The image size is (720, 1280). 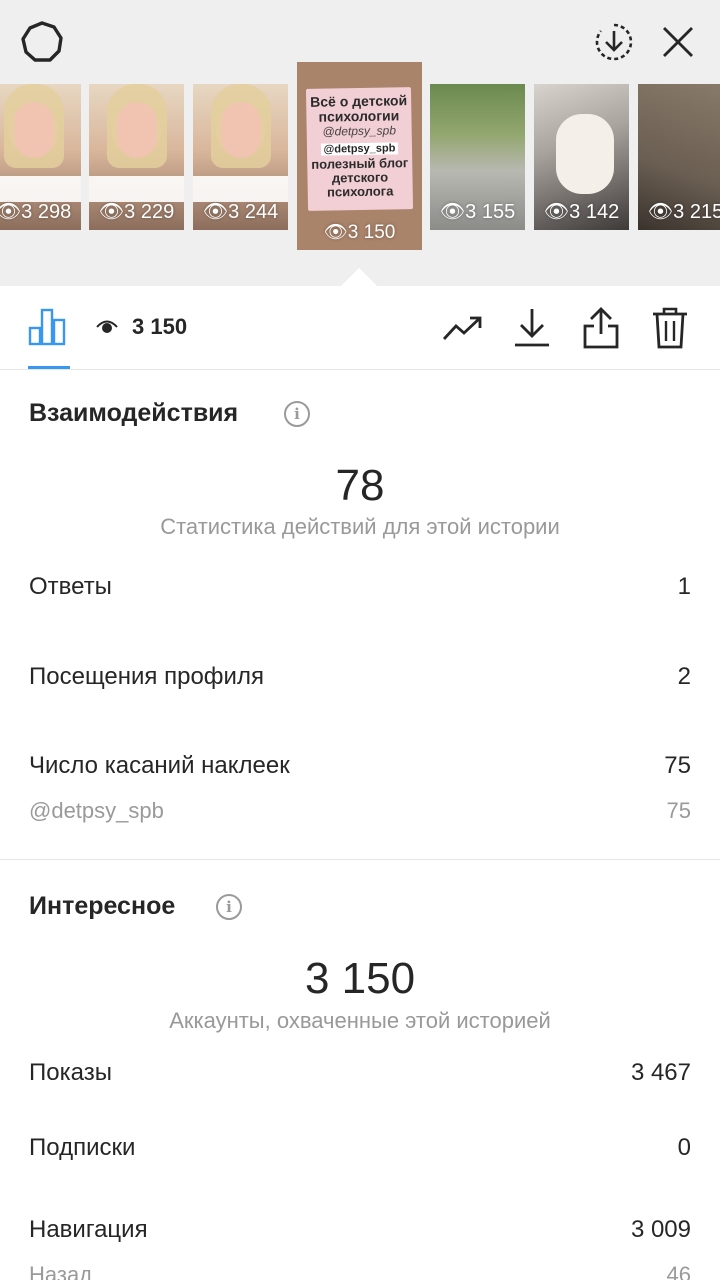 What do you see at coordinates (160, 326) in the screenshot?
I see `view-count: 3 150` at bounding box center [160, 326].